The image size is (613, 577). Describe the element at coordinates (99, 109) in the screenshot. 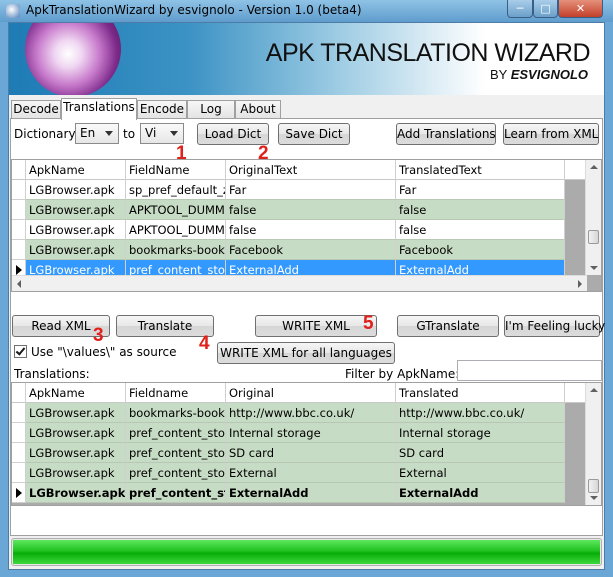

I see `tab-translations: Translations` at that location.